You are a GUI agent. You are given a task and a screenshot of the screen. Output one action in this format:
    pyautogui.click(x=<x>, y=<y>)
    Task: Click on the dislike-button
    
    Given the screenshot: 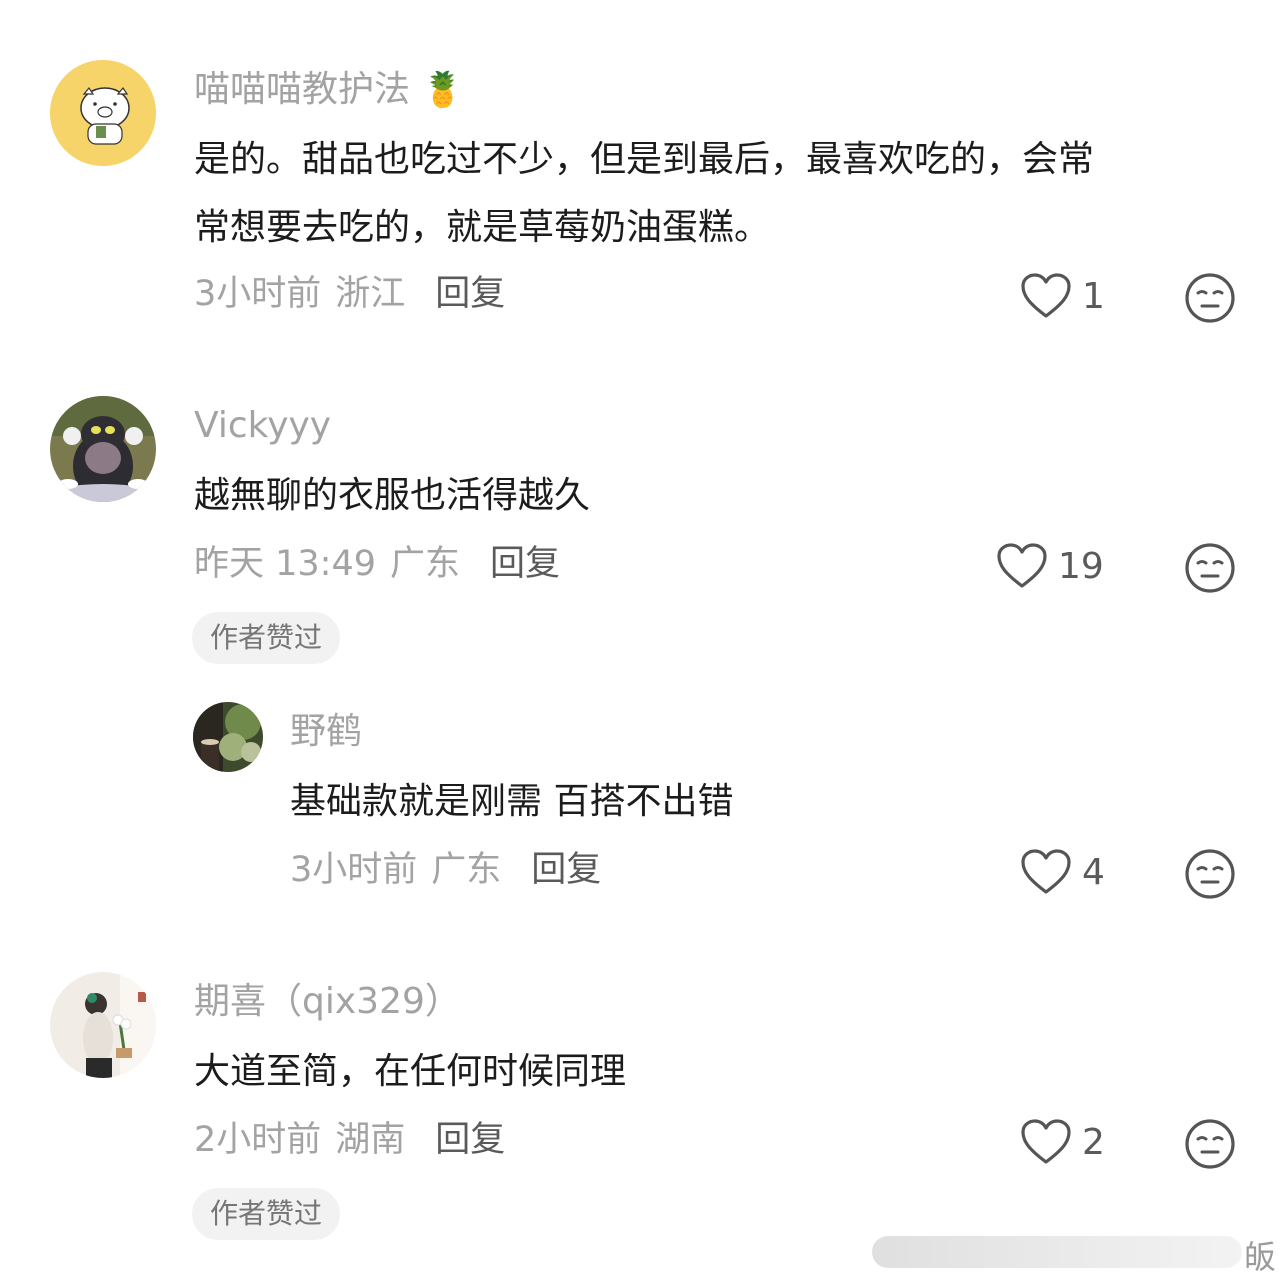 What is the action you would take?
    pyautogui.click(x=1210, y=1144)
    